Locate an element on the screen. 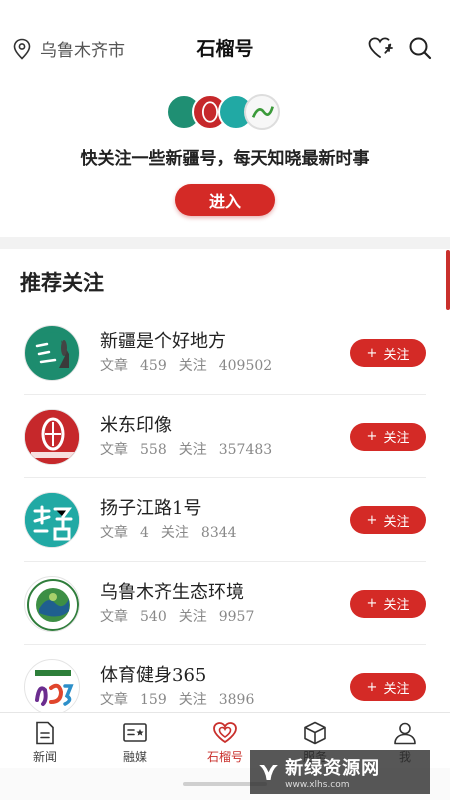 The height and width of the screenshot is (800, 450). followers-count: 8344 is located at coordinates (218, 533).